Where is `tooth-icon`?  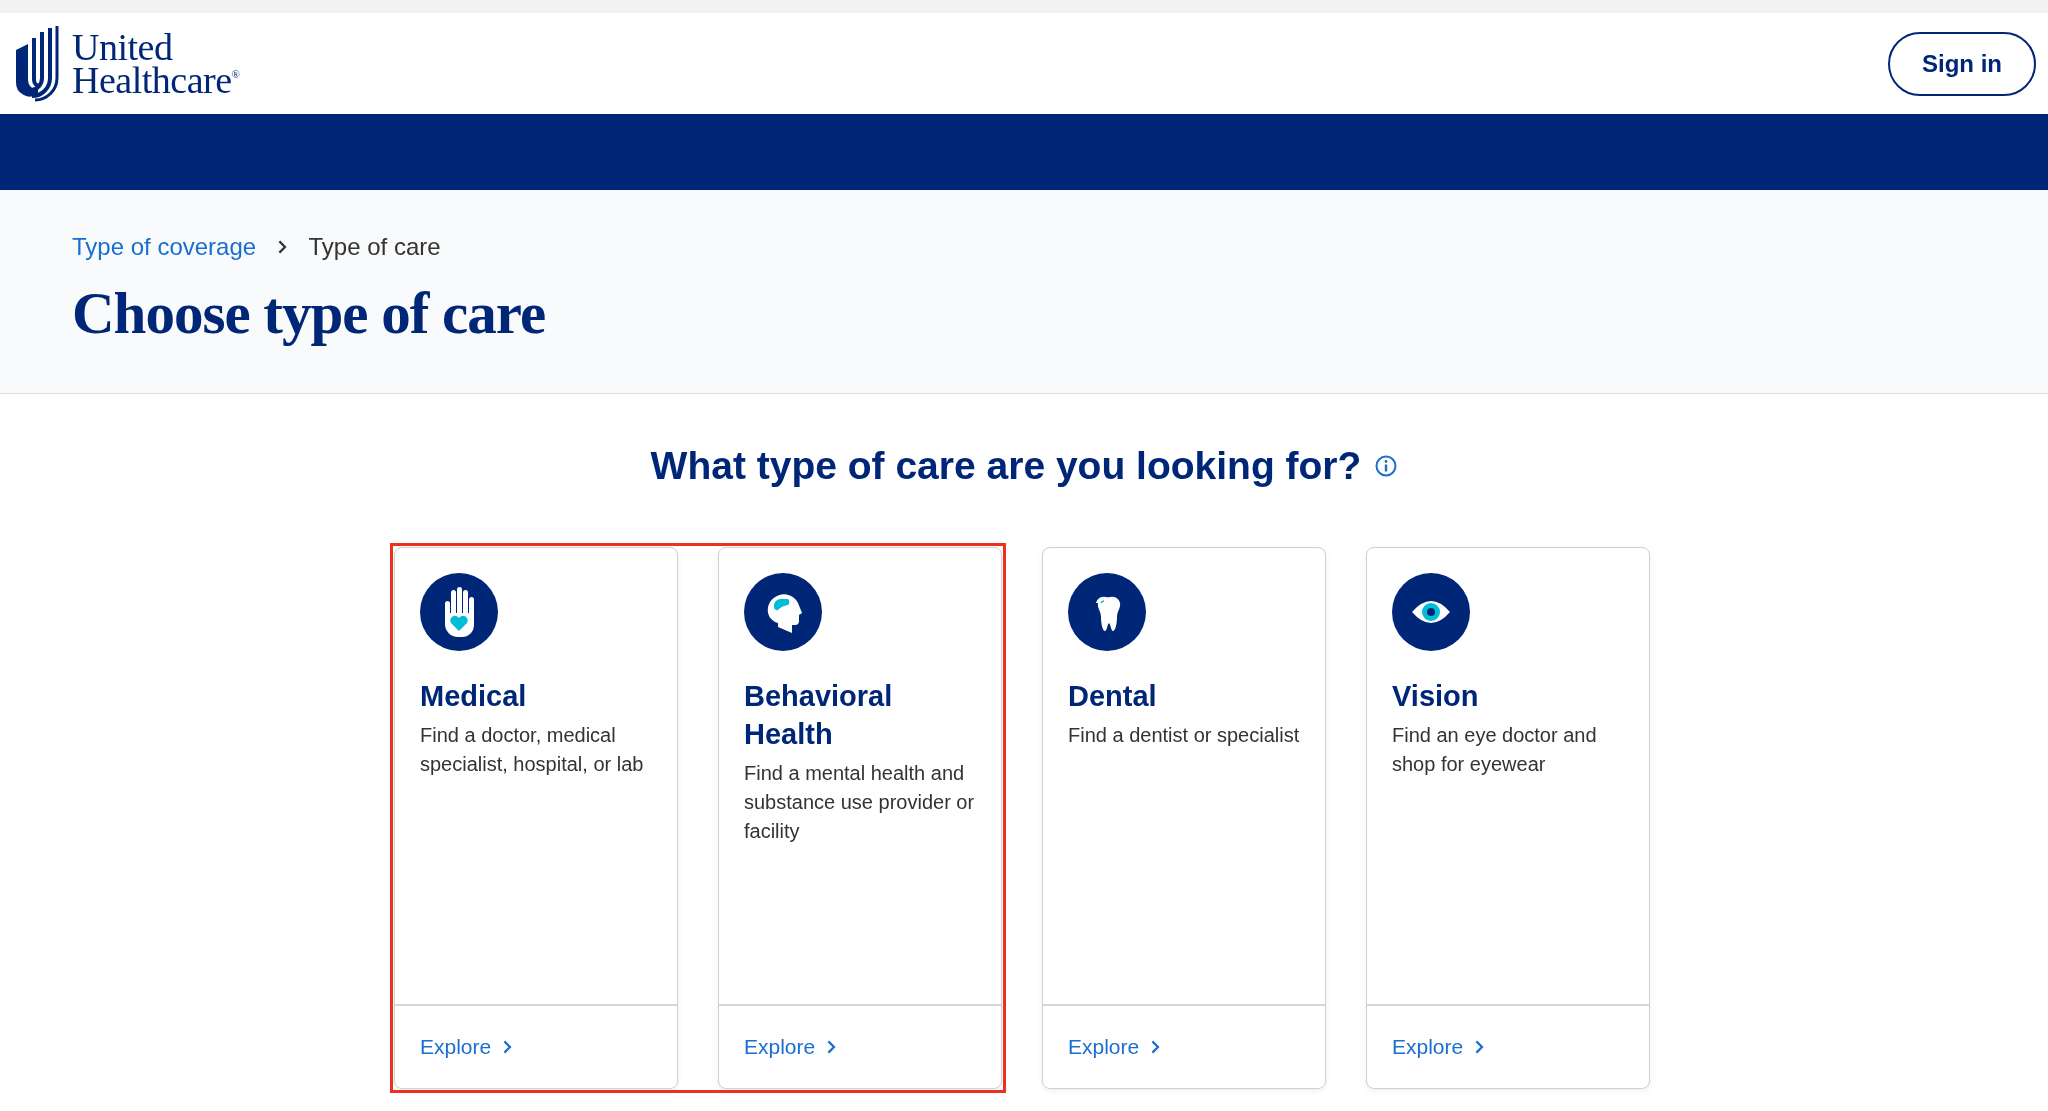 tooth-icon is located at coordinates (1107, 612).